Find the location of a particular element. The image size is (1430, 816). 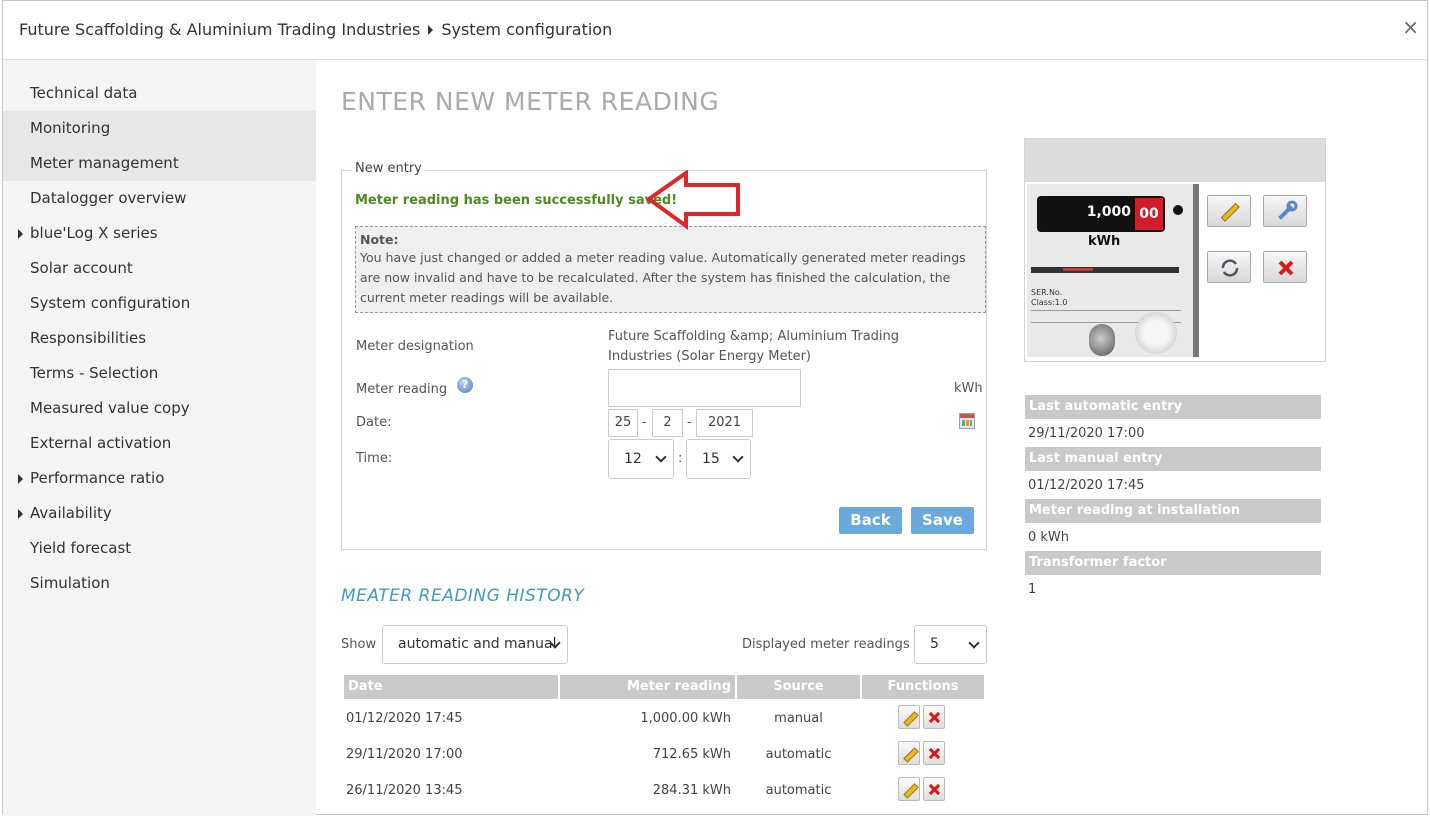

annotation-arrow-icon is located at coordinates (693, 200).